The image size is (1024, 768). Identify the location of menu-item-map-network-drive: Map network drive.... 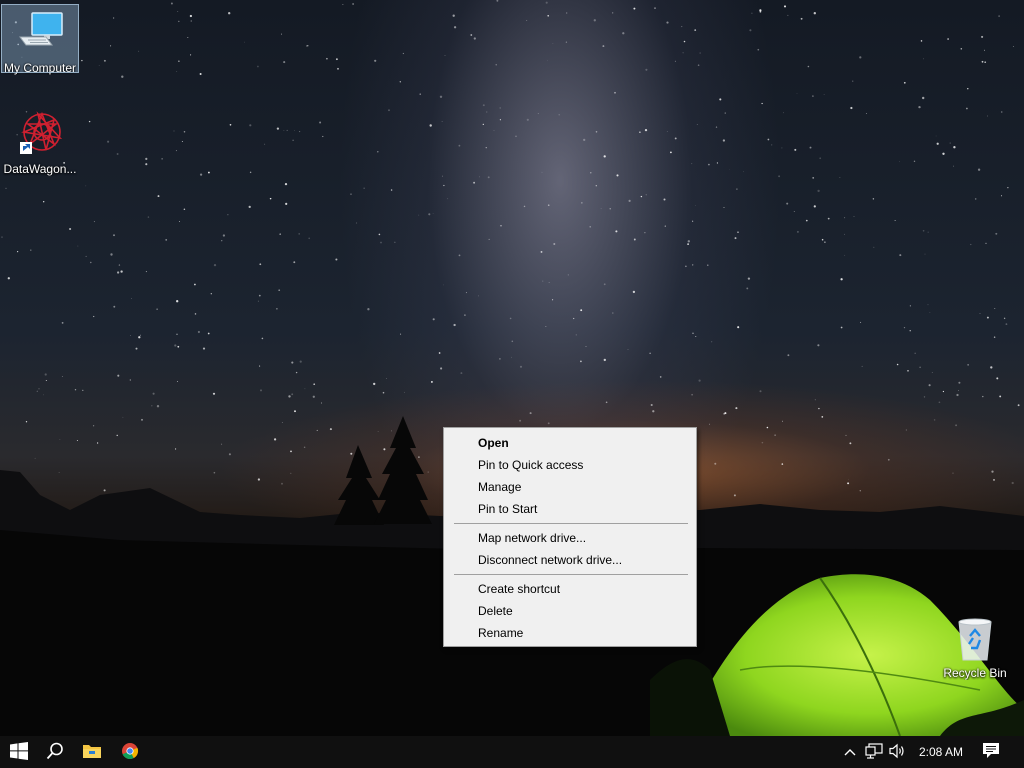
(570, 538).